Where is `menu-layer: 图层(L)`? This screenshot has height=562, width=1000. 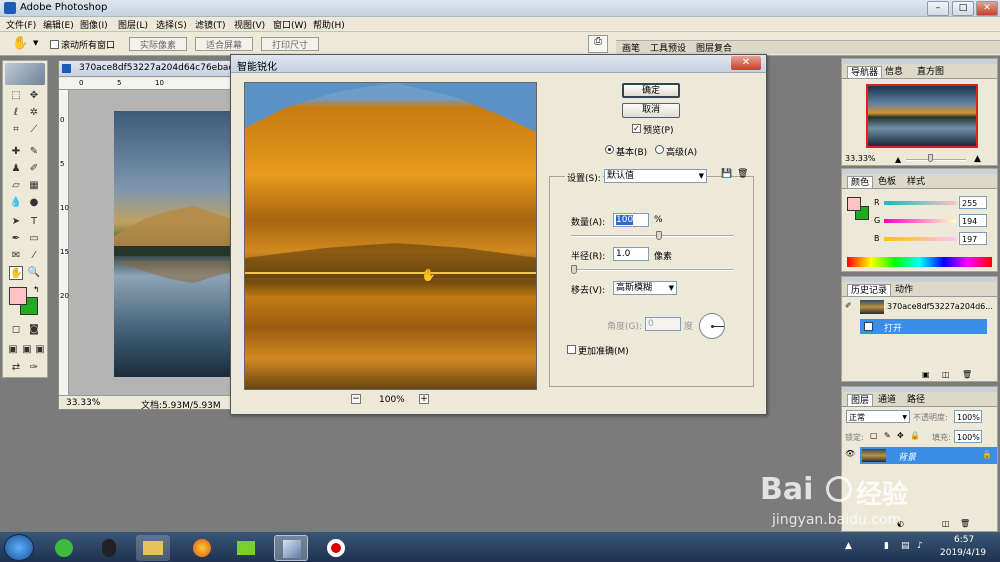 menu-layer: 图层(L) is located at coordinates (133, 24).